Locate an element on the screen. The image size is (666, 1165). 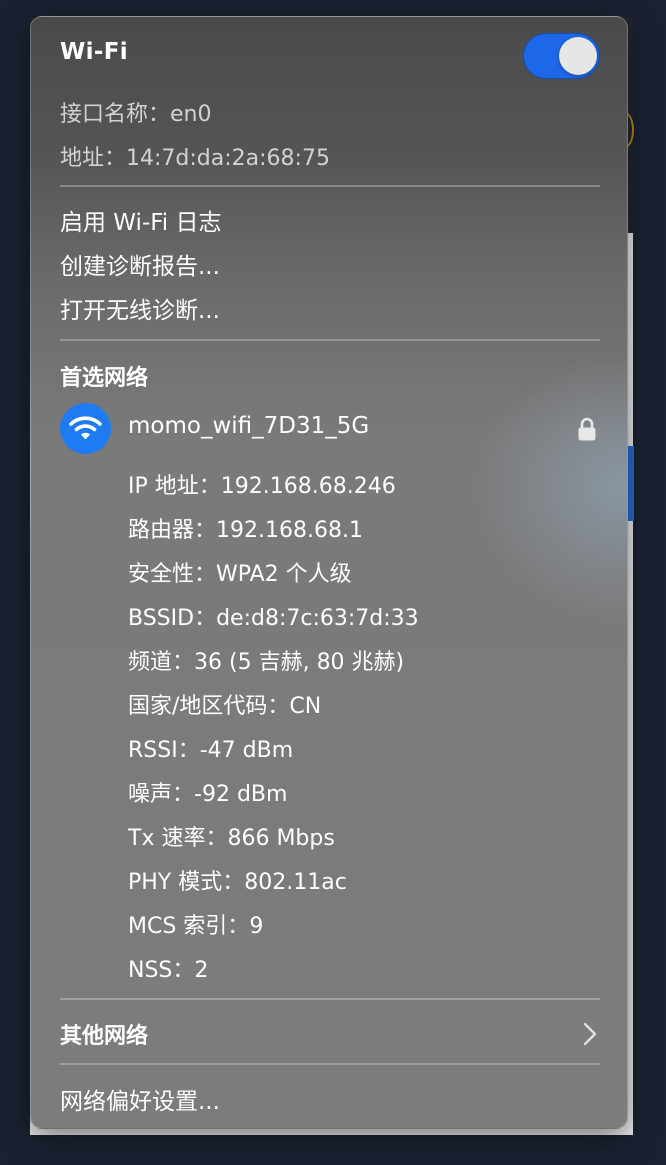
interface-name-row: 接口名称：en0 is located at coordinates (136, 112).